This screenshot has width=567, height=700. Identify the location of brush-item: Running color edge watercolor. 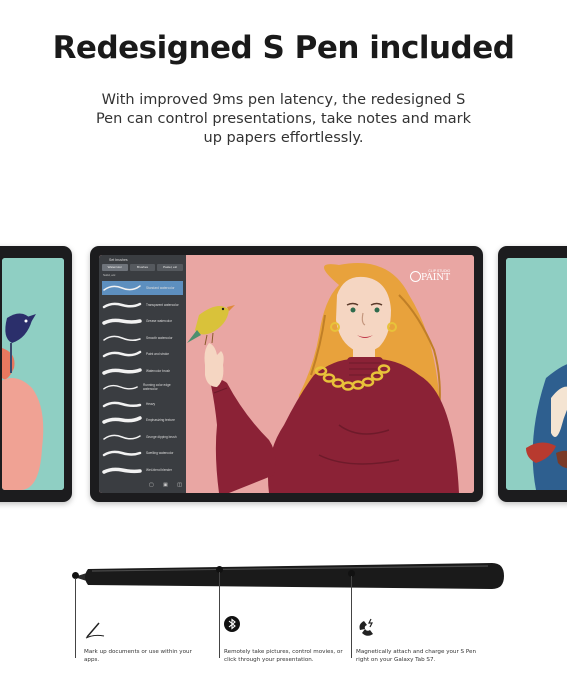
(142, 387).